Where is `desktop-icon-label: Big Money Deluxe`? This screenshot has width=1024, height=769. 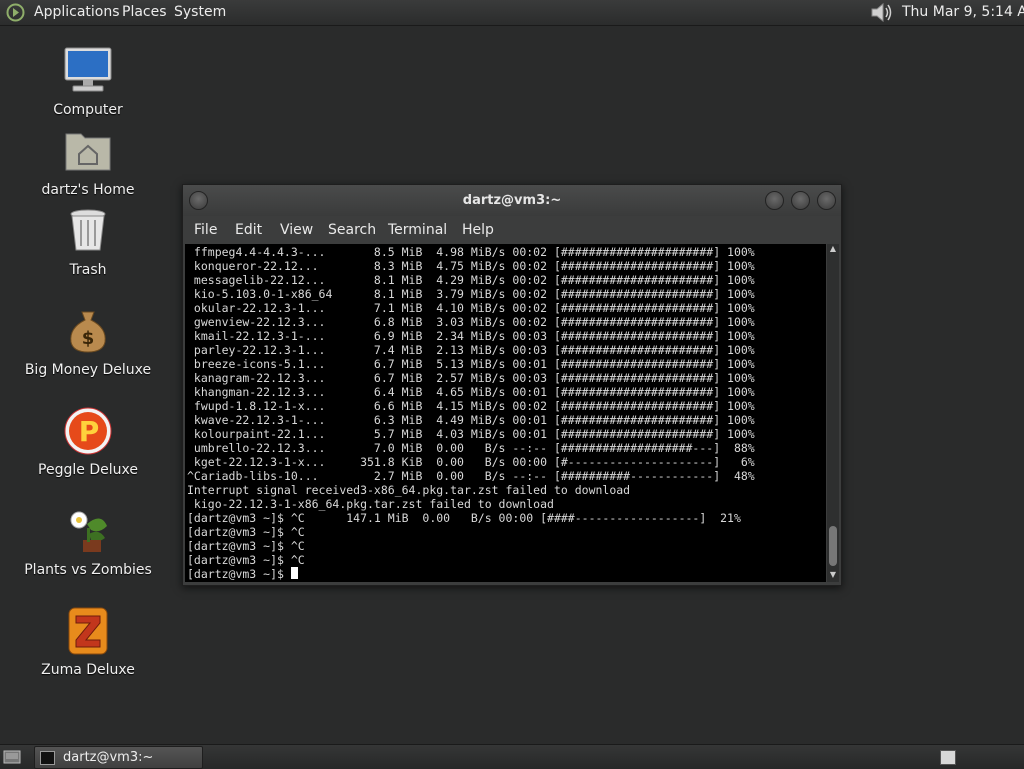
desktop-icon-label: Big Money Deluxe is located at coordinates (88, 370).